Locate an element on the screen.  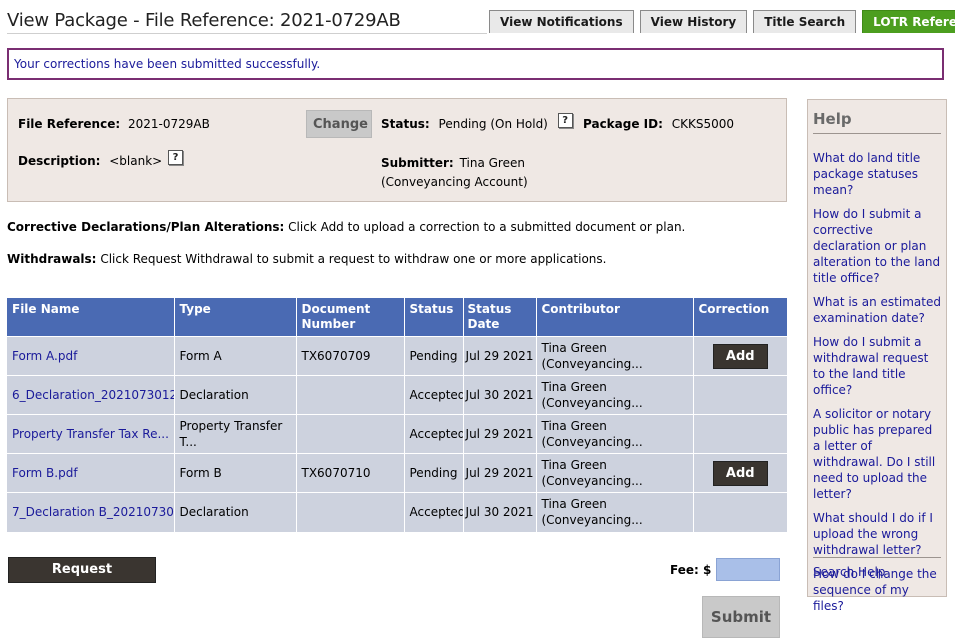
help-link-examination-date: What is an estimated examination date? is located at coordinates (877, 310).